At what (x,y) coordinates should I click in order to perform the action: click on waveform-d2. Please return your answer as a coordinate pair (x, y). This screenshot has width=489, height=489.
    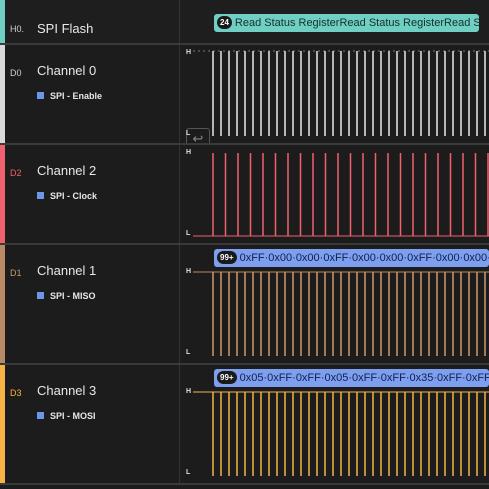
    Looking at the image, I should click on (335, 194).